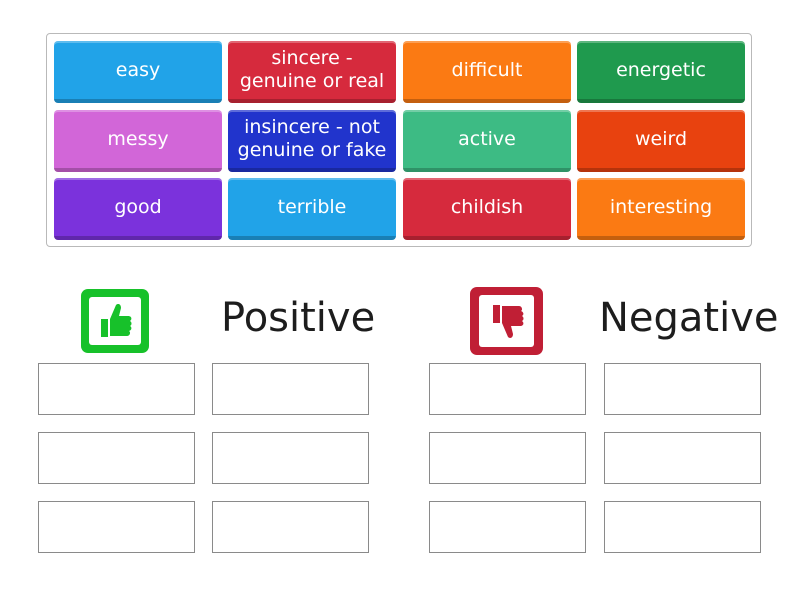  What do you see at coordinates (312, 141) in the screenshot?
I see `tile-insincere: insincere - not genuine or fake` at bounding box center [312, 141].